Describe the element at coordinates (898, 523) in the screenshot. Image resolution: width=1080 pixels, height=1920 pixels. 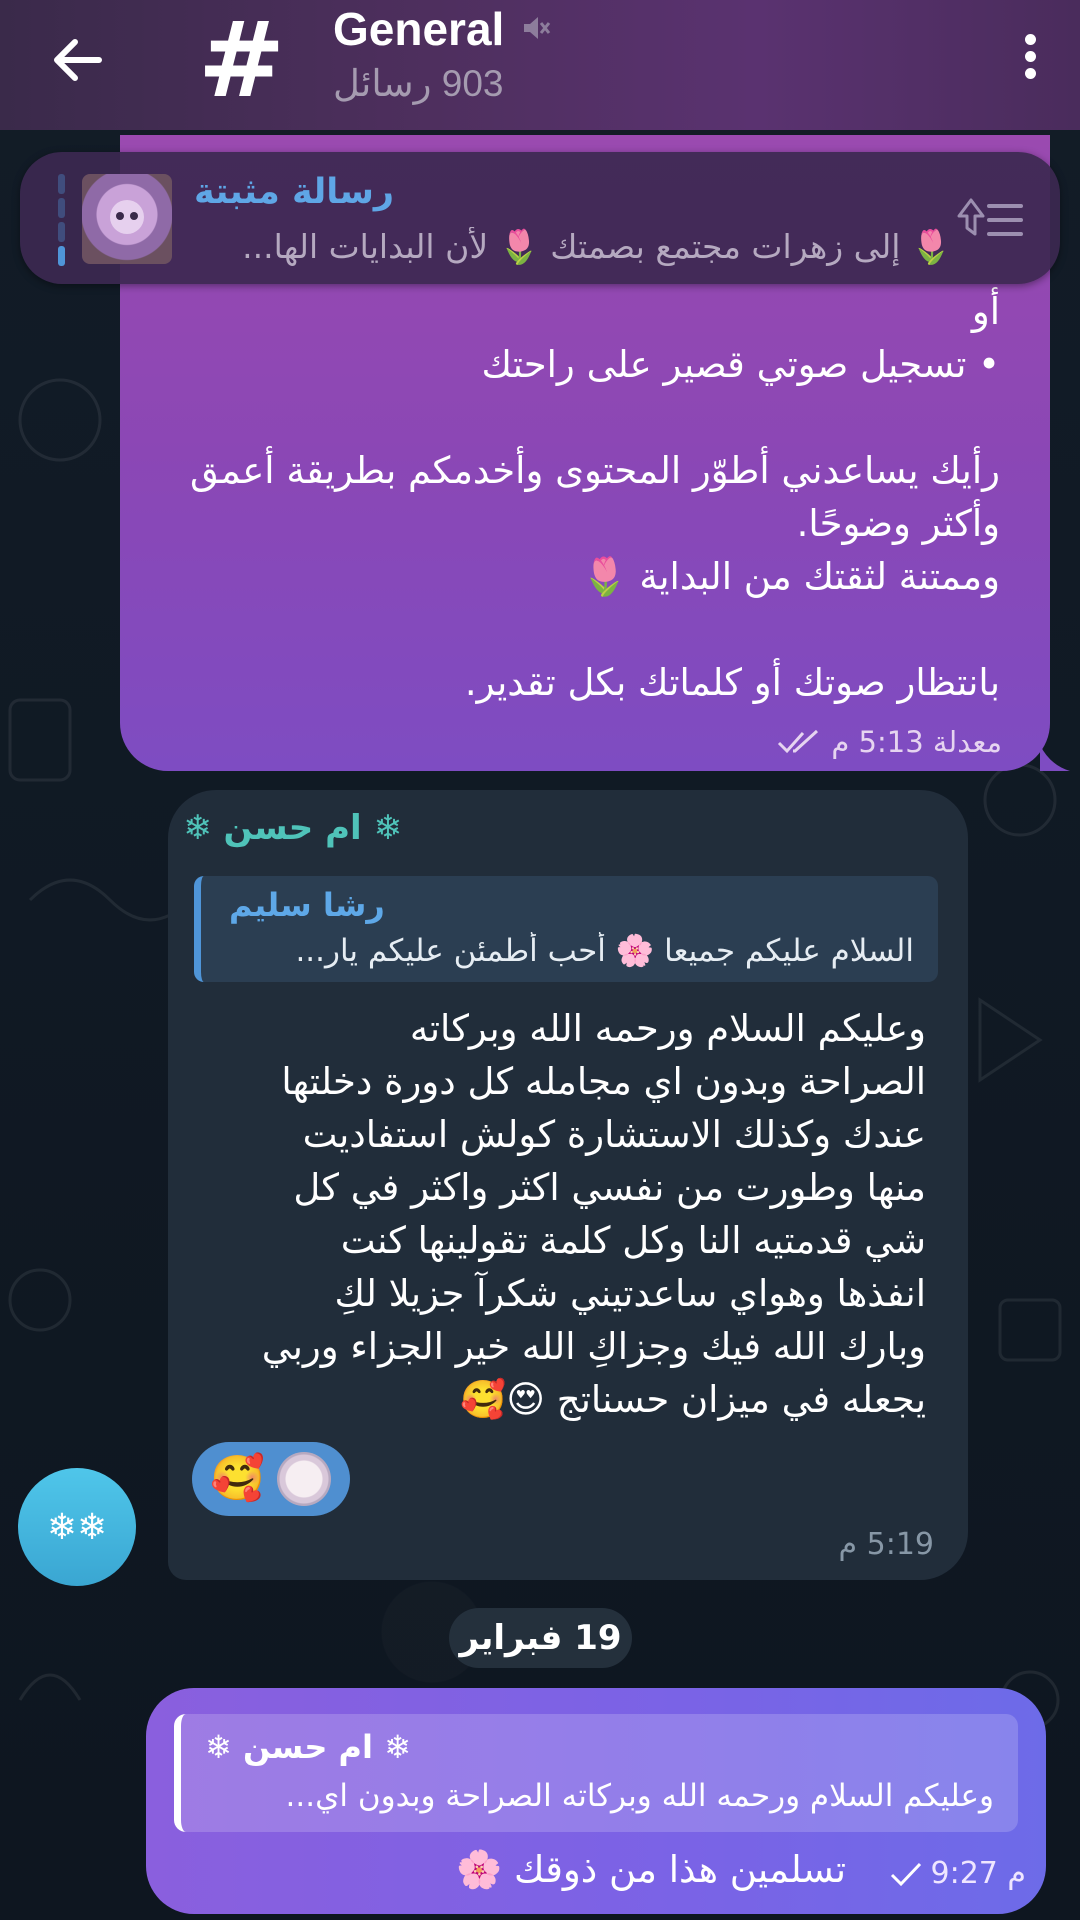
I see `message-line: وأكثر وضوحًا.` at that location.